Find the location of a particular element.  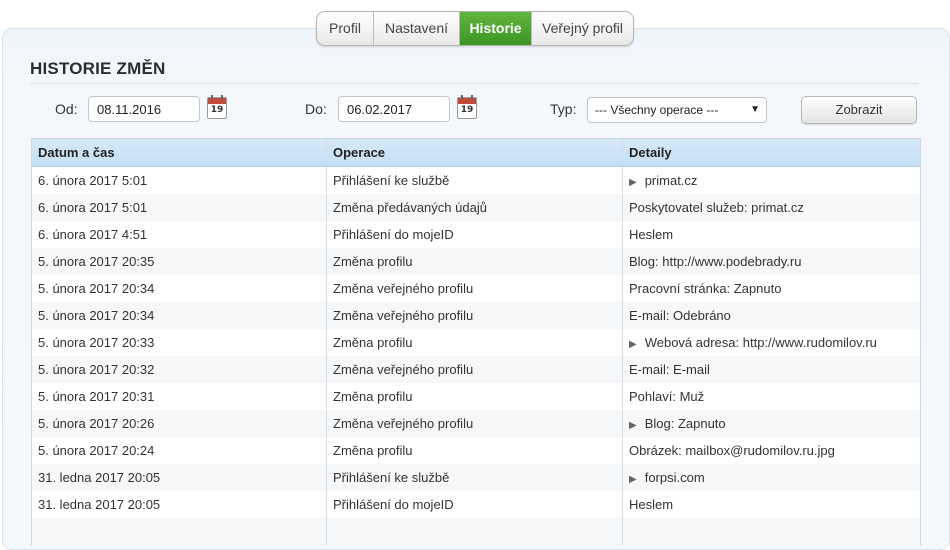

cell-details: E-mail is located at coordinates (771, 369).